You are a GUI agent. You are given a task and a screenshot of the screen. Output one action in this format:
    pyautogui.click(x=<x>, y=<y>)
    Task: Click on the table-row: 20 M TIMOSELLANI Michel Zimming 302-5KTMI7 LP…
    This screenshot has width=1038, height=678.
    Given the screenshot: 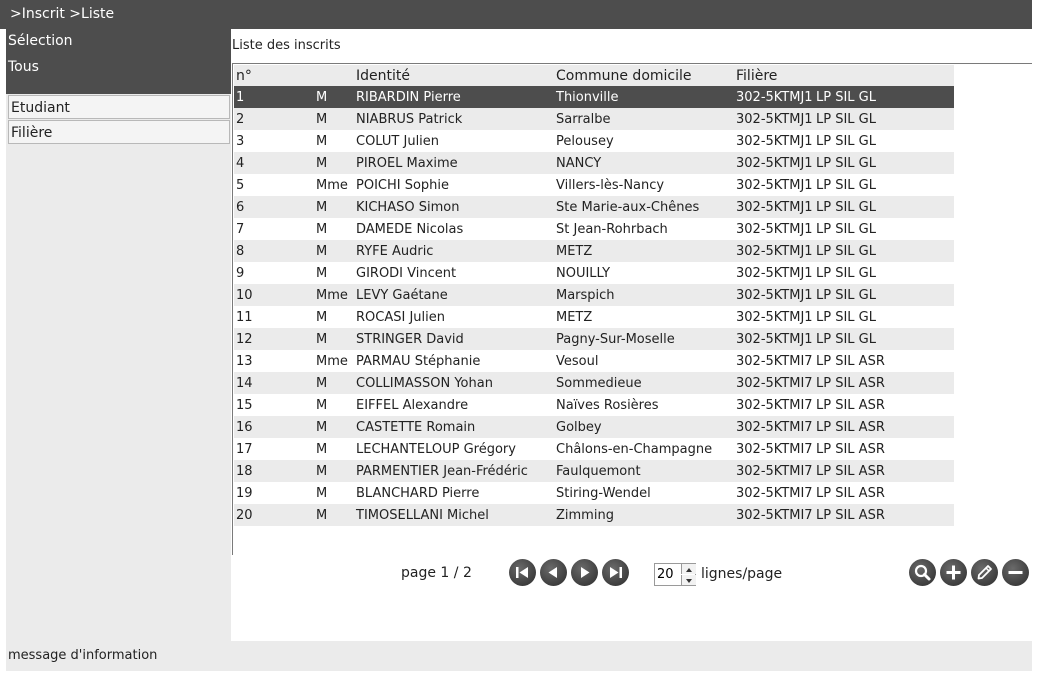 What is the action you would take?
    pyautogui.click(x=594, y=515)
    